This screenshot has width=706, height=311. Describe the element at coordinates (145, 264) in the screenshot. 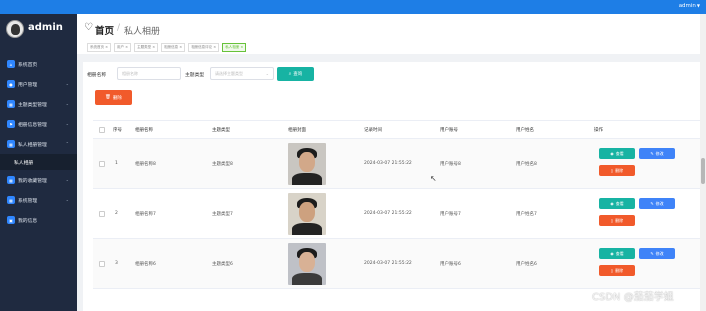

I see `album-name-cell: 相册名称6` at that location.